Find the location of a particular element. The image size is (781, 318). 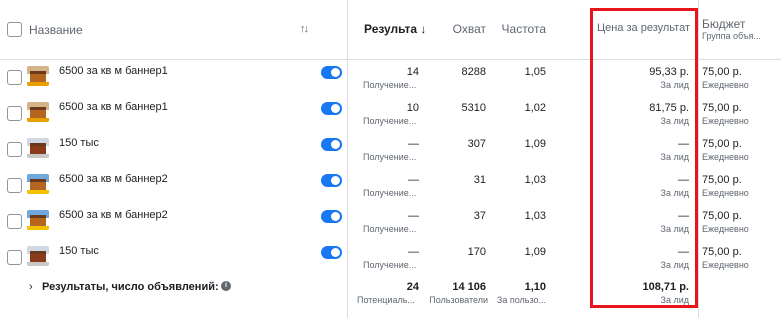

summary-reach-sub: Пользователи is located at coordinates (458, 300).